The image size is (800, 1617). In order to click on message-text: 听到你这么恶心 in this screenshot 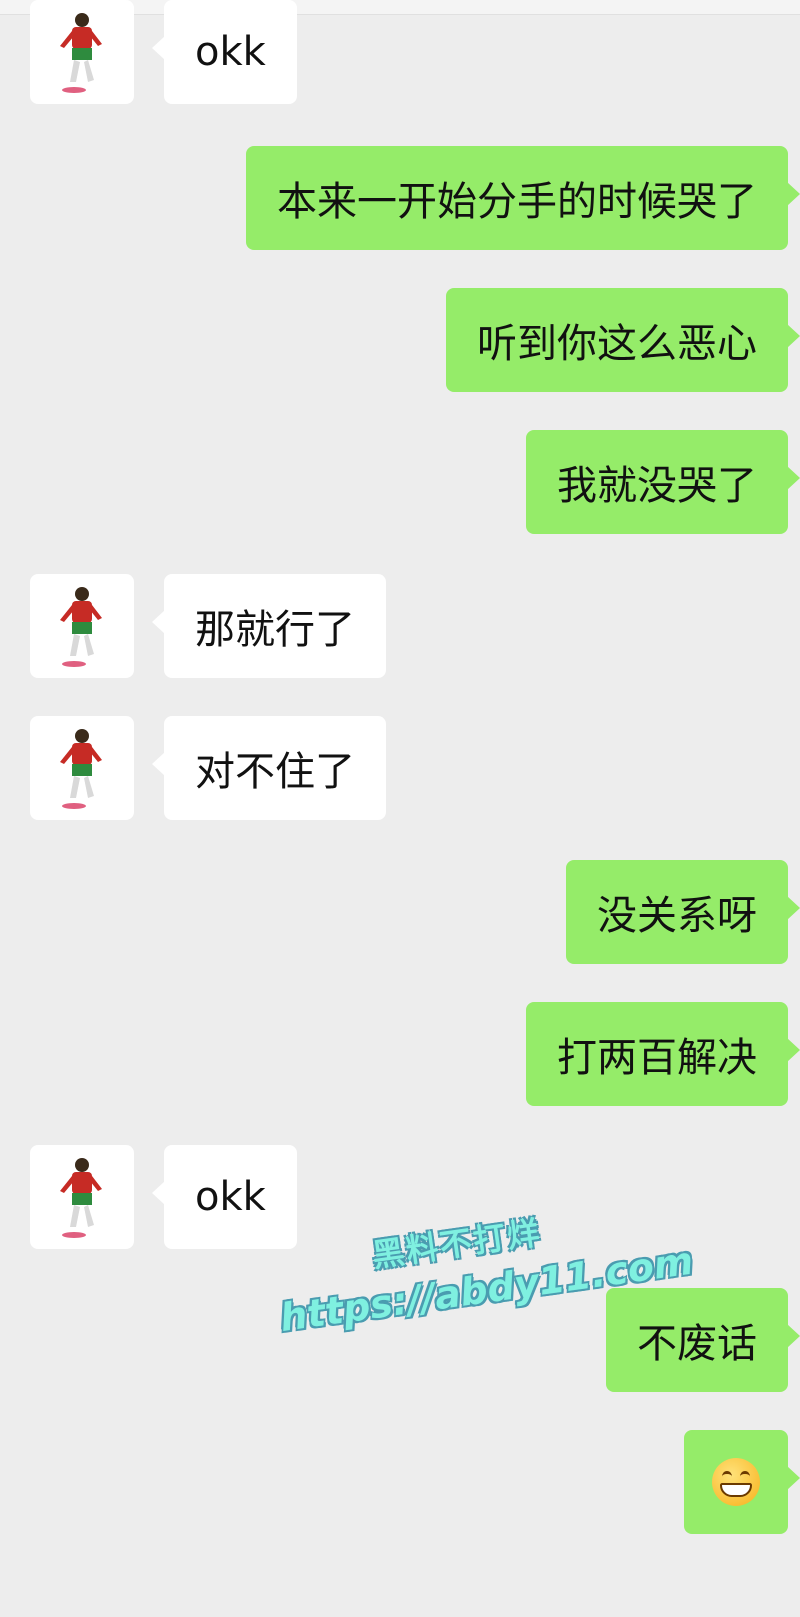, I will do `click(617, 344)`.